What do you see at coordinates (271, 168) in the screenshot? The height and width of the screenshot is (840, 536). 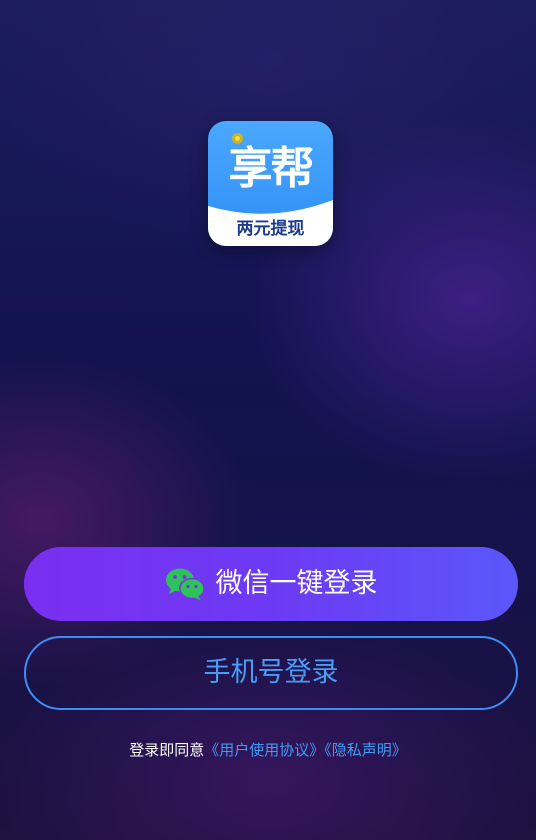 I see `app-logo-brand: 享帮` at bounding box center [271, 168].